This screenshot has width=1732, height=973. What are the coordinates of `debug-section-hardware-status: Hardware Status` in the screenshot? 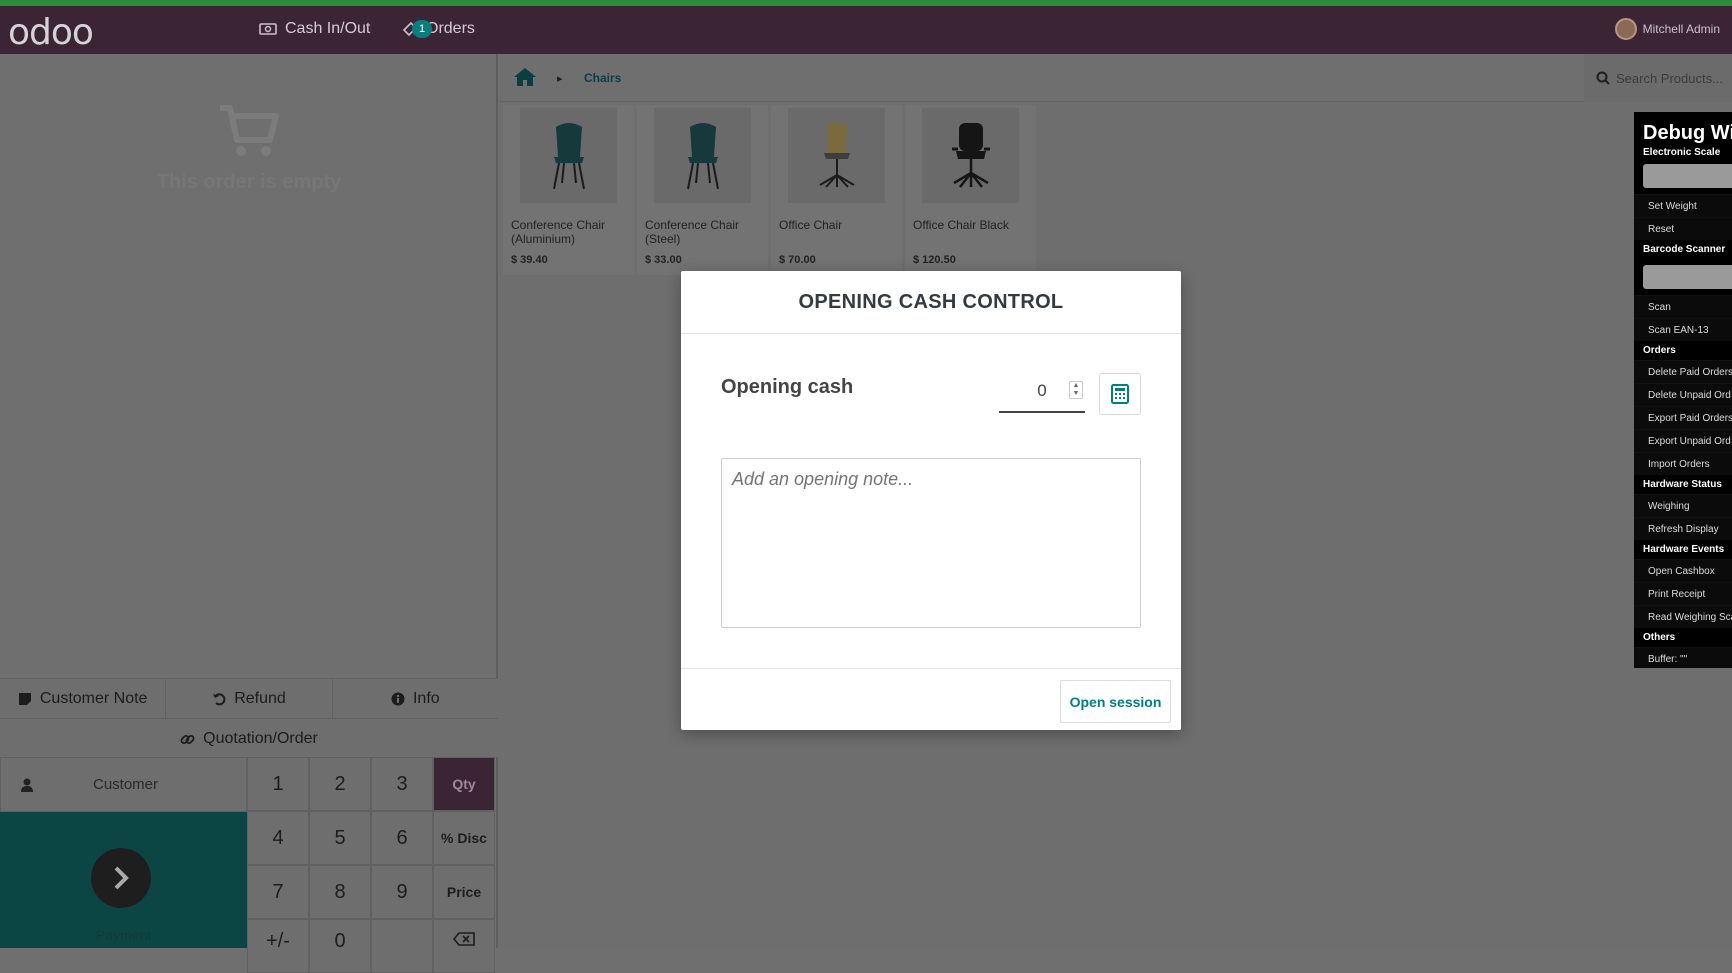 It's located at (1682, 484).